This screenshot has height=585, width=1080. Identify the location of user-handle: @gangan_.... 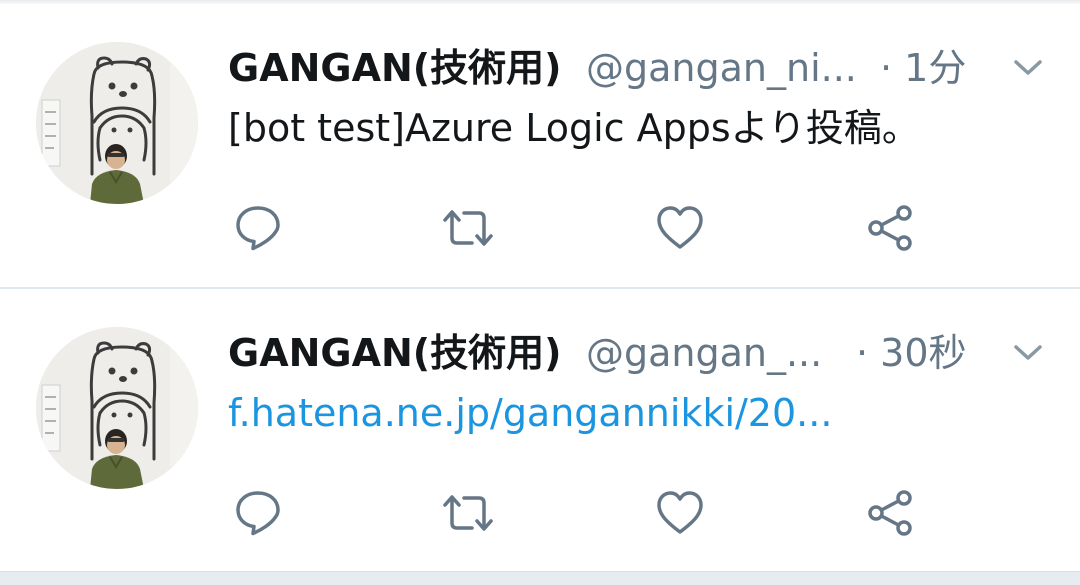
(704, 353).